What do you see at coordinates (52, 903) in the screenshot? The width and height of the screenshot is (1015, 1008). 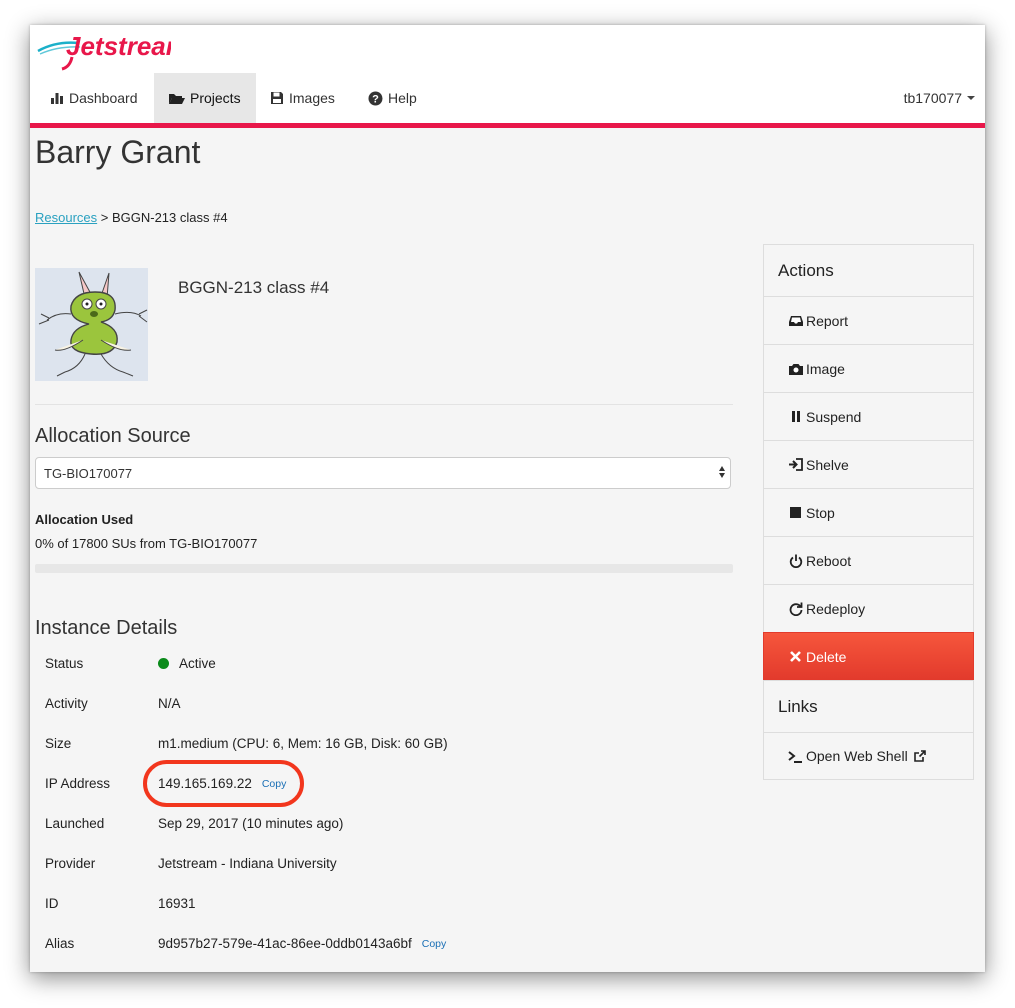 I see `detail-key: ID` at bounding box center [52, 903].